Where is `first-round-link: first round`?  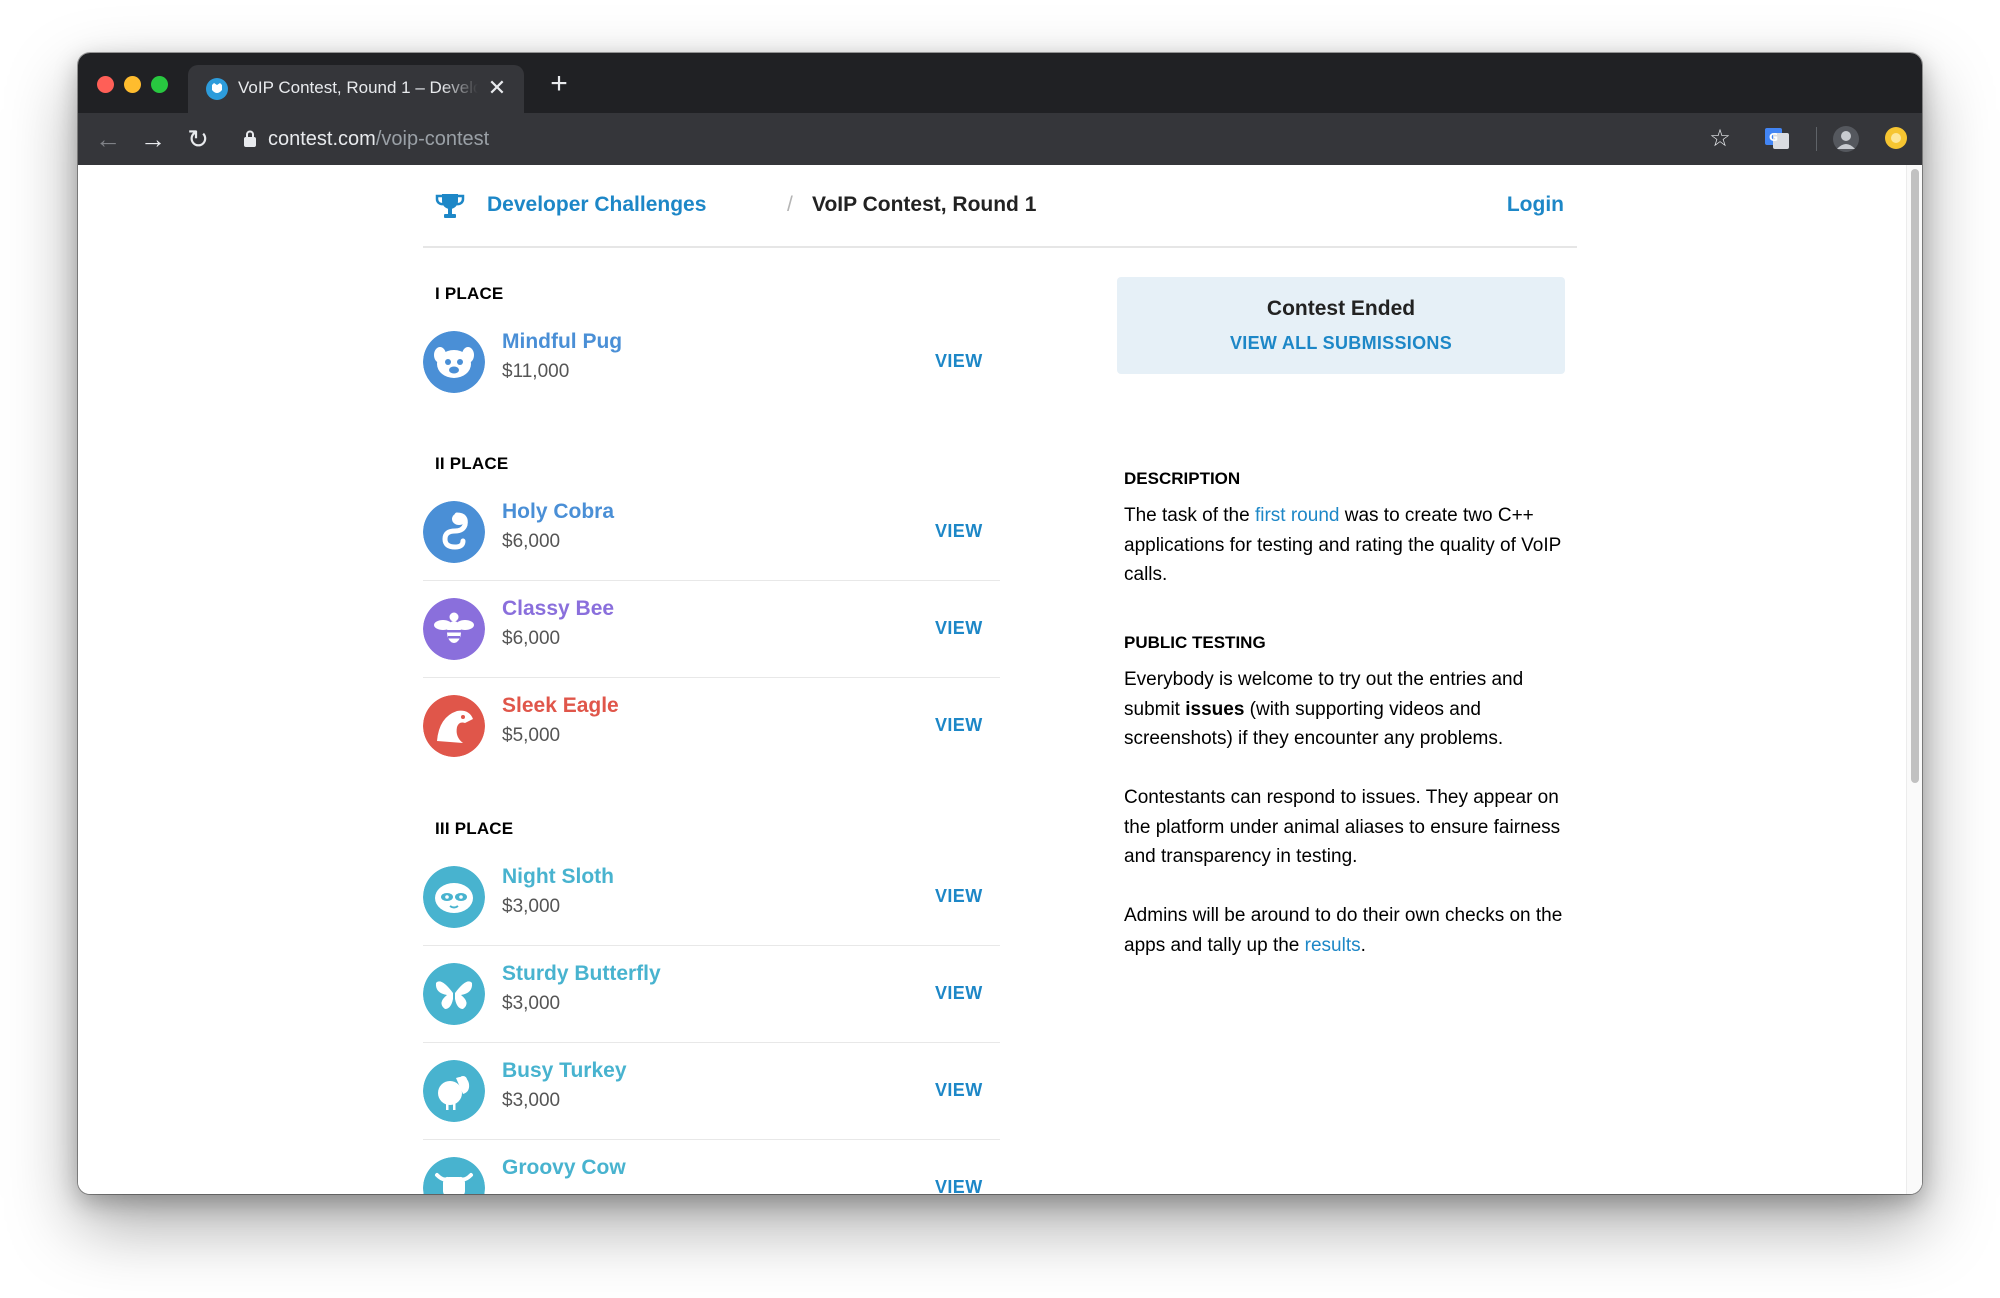 first-round-link: first round is located at coordinates (1297, 515).